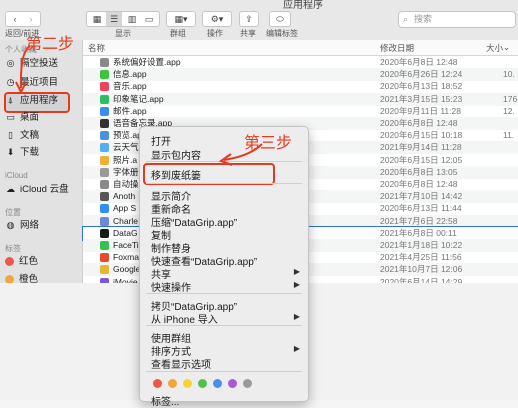  I want to click on file-date: 2020年6月15日 10:18, so click(421, 135).